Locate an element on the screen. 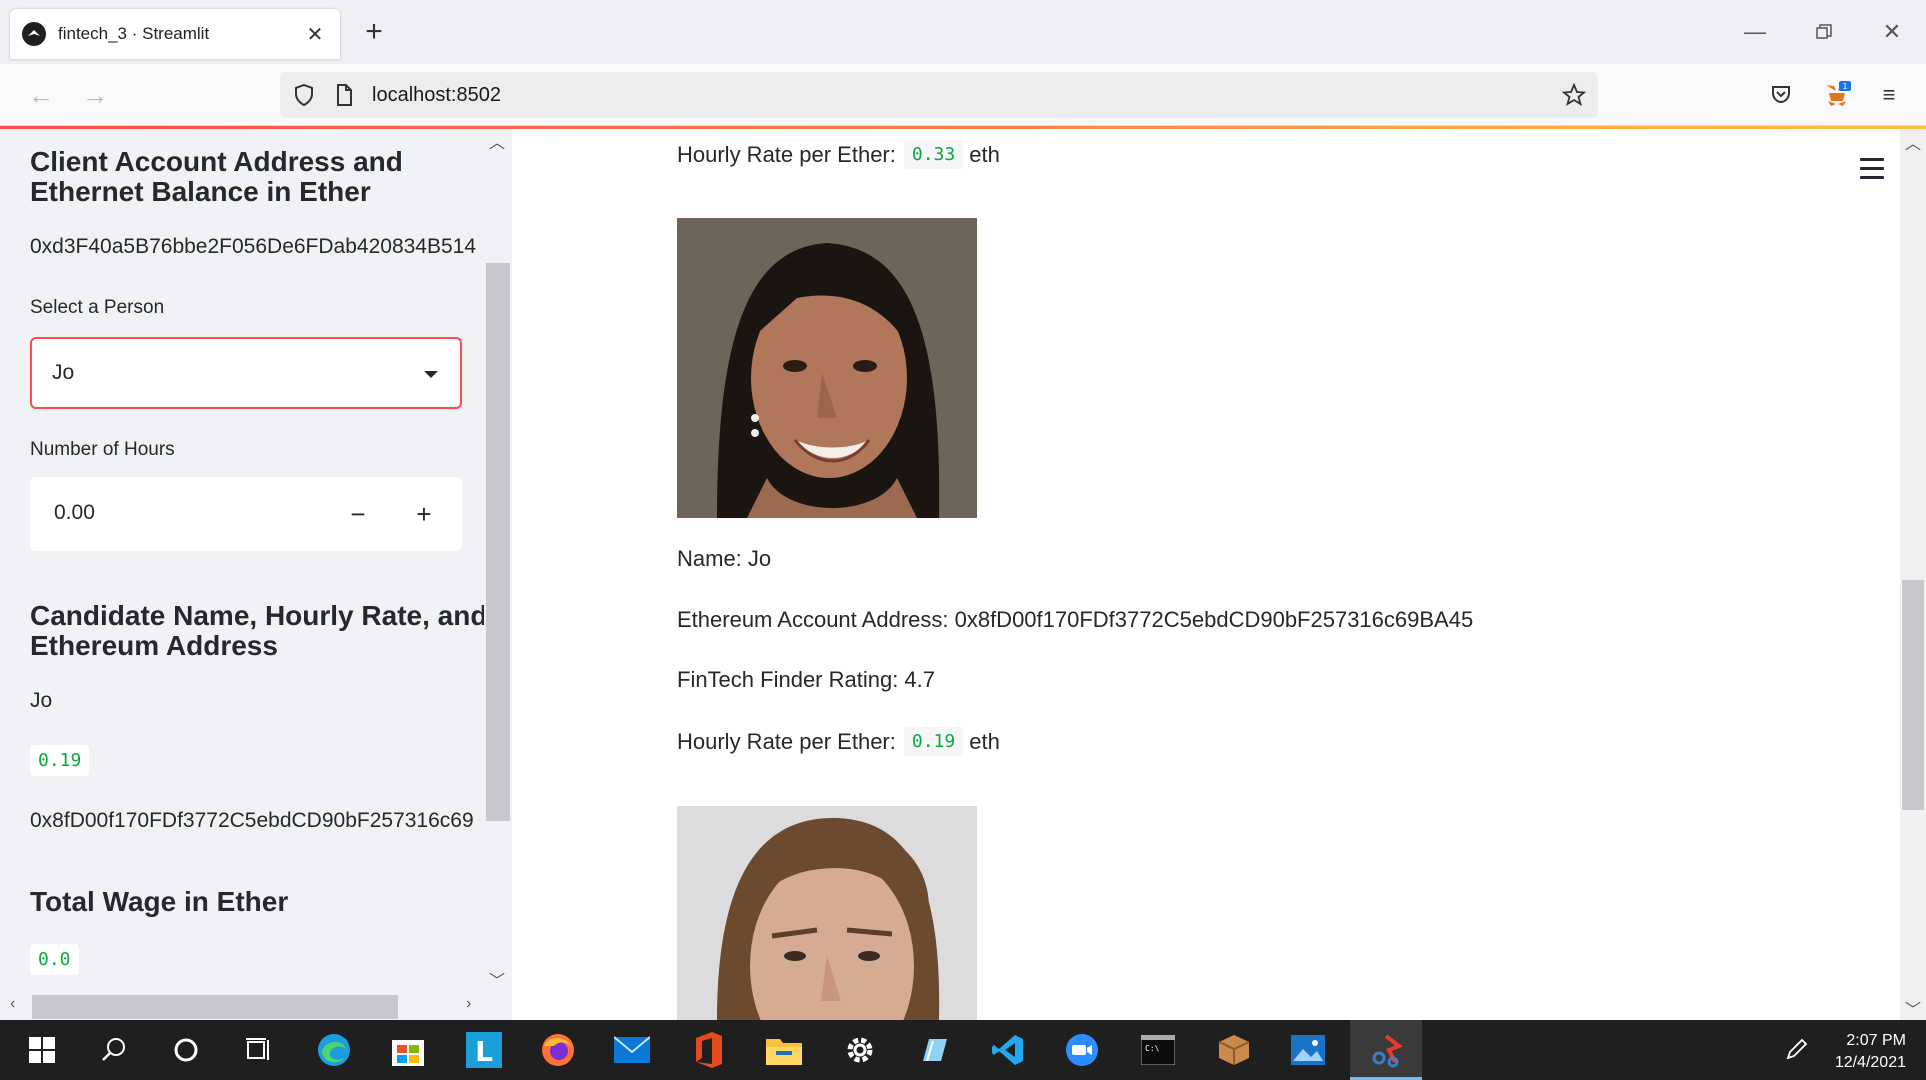  snip-tool-icon is located at coordinates (1386, 1050).